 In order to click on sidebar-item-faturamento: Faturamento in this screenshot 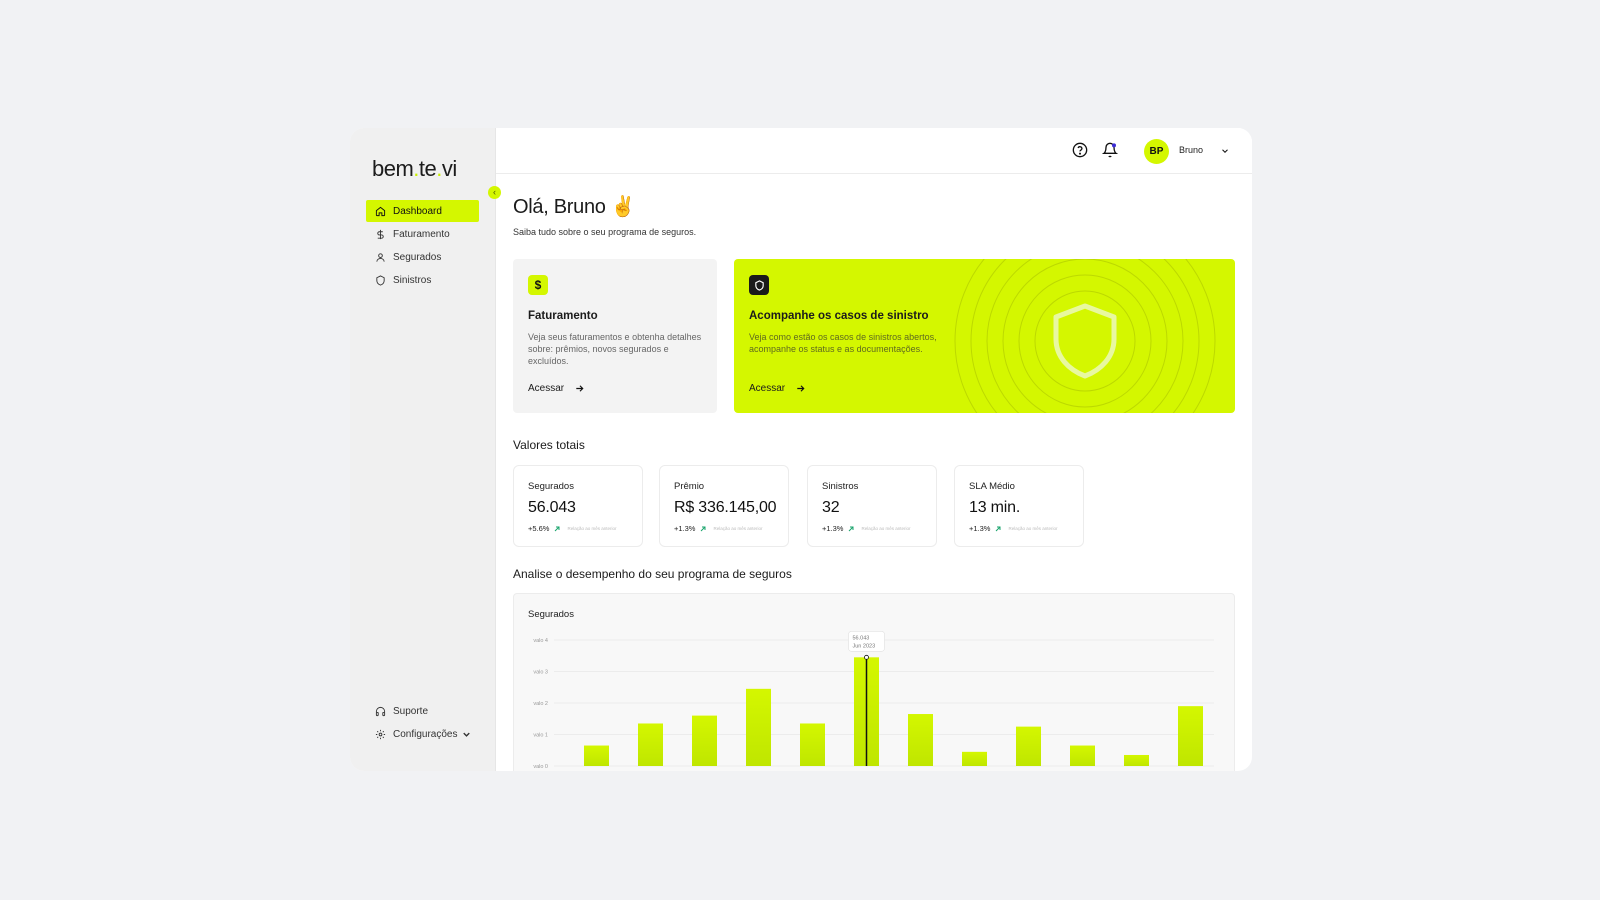, I will do `click(422, 234)`.